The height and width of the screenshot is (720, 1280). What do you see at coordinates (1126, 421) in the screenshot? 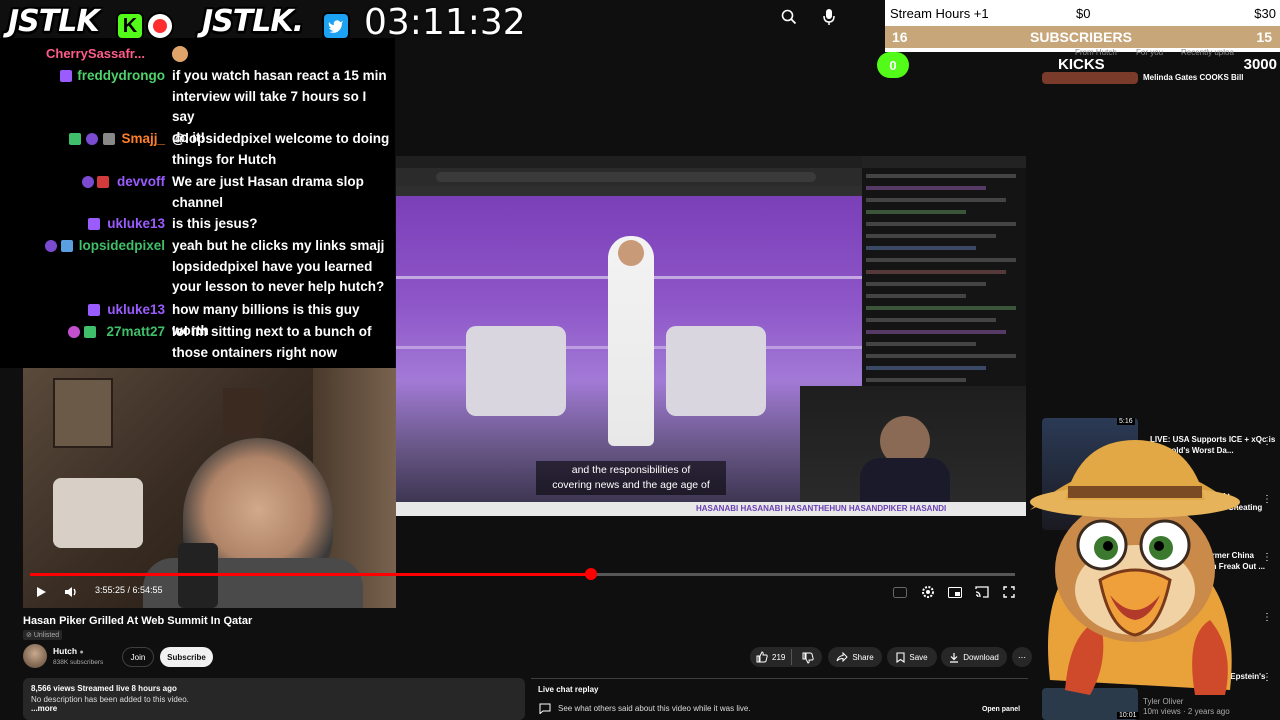
I see `duration-badge: 5:16` at bounding box center [1126, 421].